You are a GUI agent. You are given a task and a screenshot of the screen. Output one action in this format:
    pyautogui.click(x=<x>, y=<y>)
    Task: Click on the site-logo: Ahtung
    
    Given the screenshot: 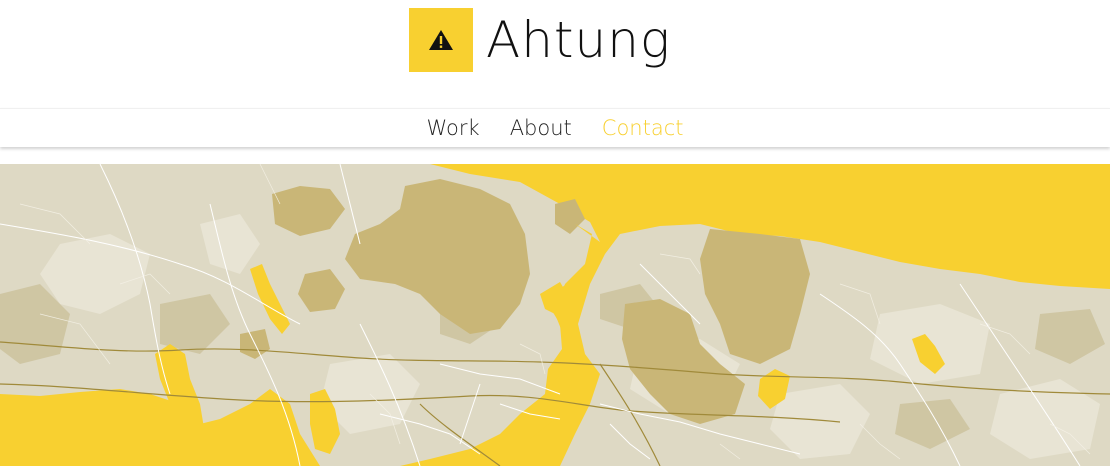 What is the action you would take?
    pyautogui.click(x=540, y=40)
    